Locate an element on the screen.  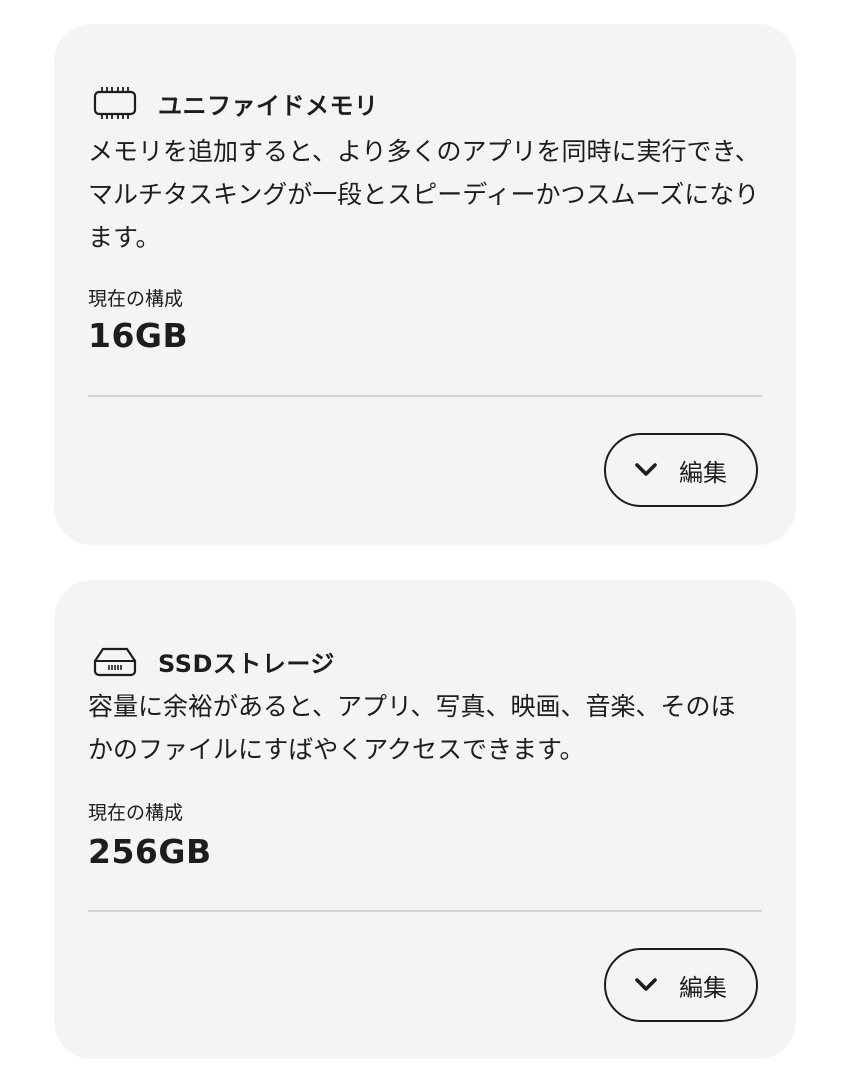
memory-edit-button: 編集 is located at coordinates (681, 470).